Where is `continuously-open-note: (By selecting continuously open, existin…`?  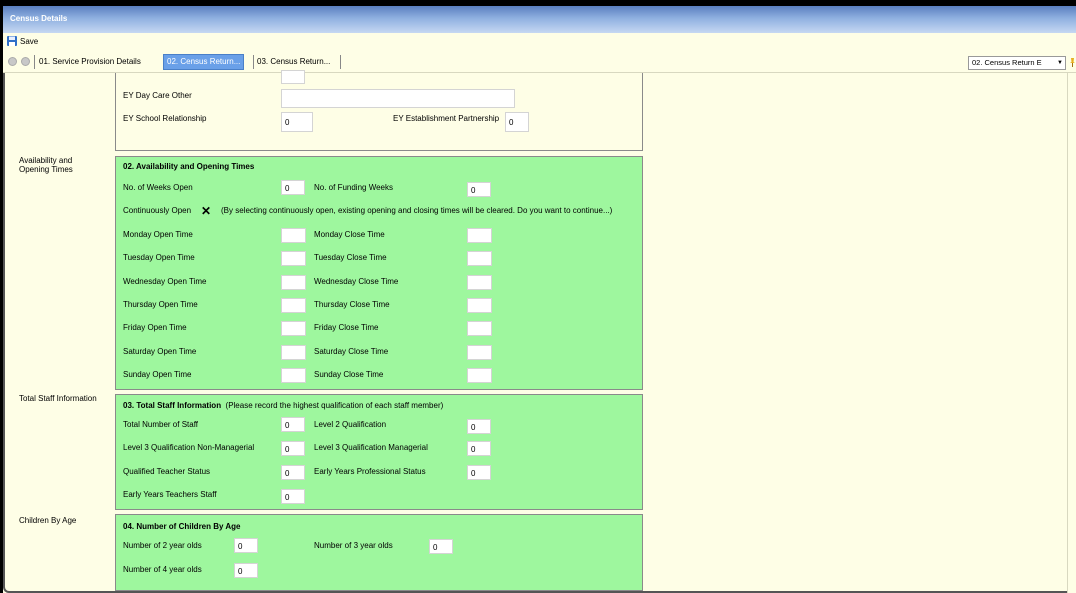
continuously-open-note: (By selecting continuously open, existin… is located at coordinates (417, 210).